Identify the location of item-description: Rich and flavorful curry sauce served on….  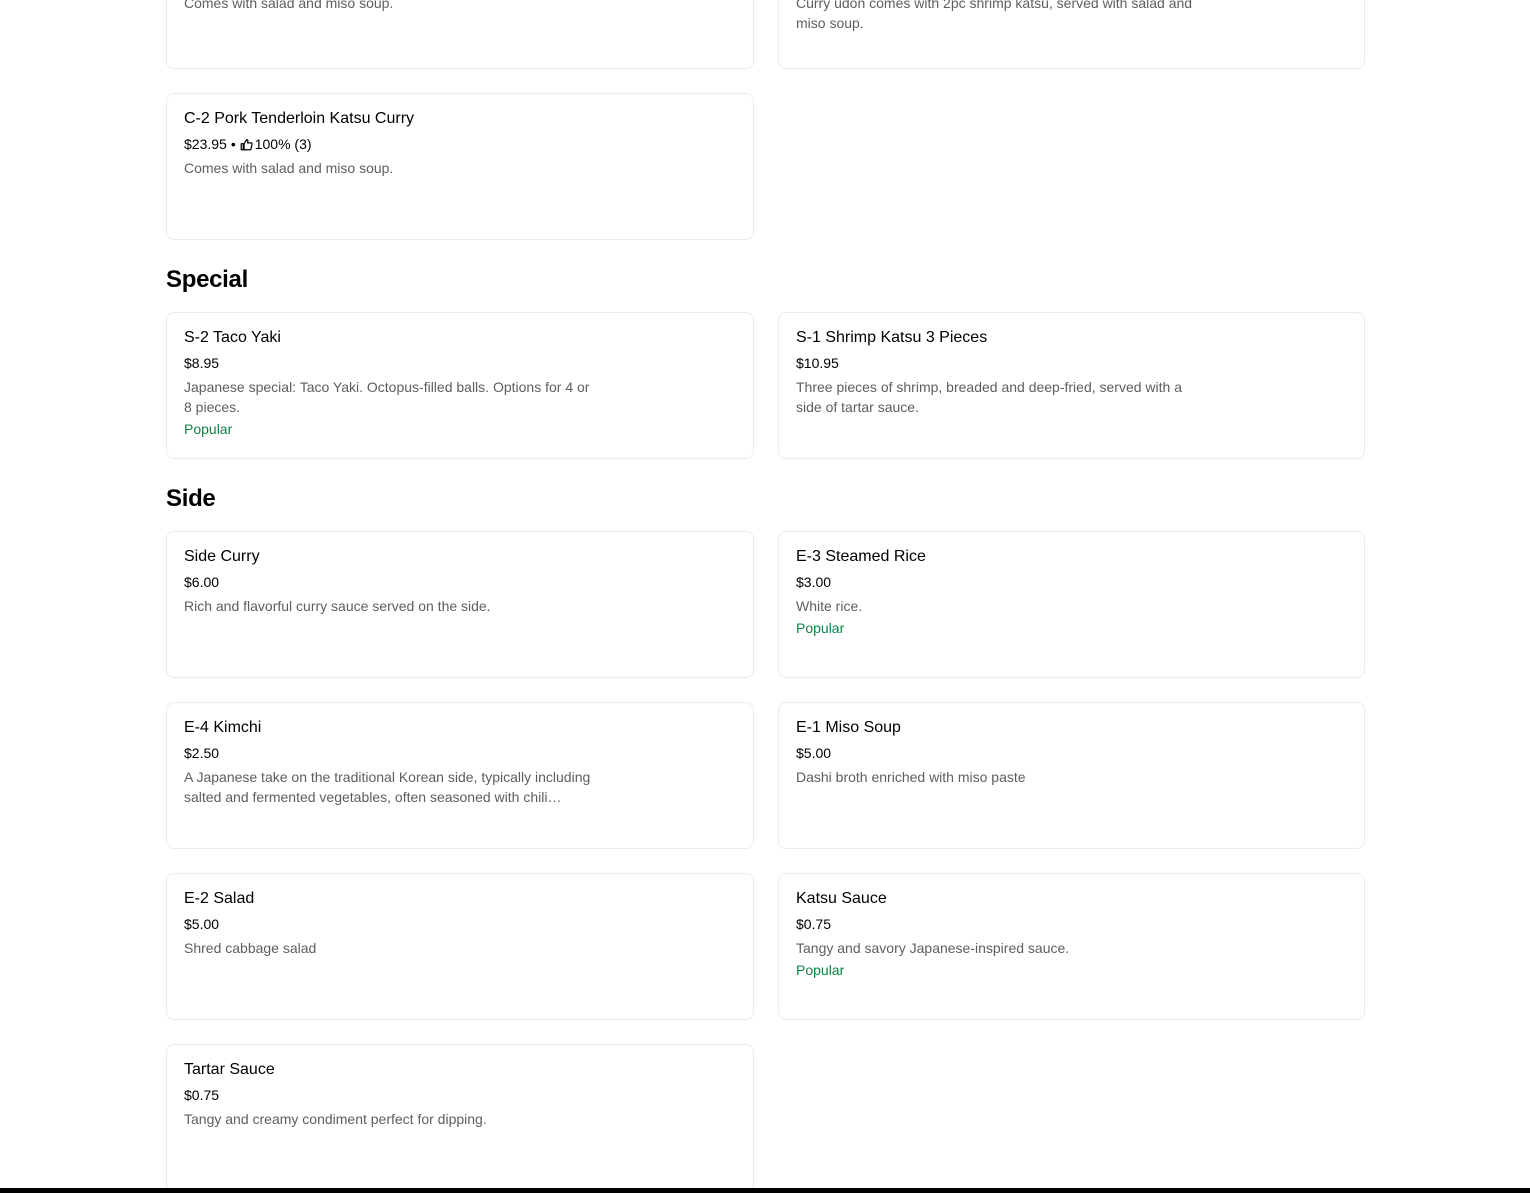
(337, 606).